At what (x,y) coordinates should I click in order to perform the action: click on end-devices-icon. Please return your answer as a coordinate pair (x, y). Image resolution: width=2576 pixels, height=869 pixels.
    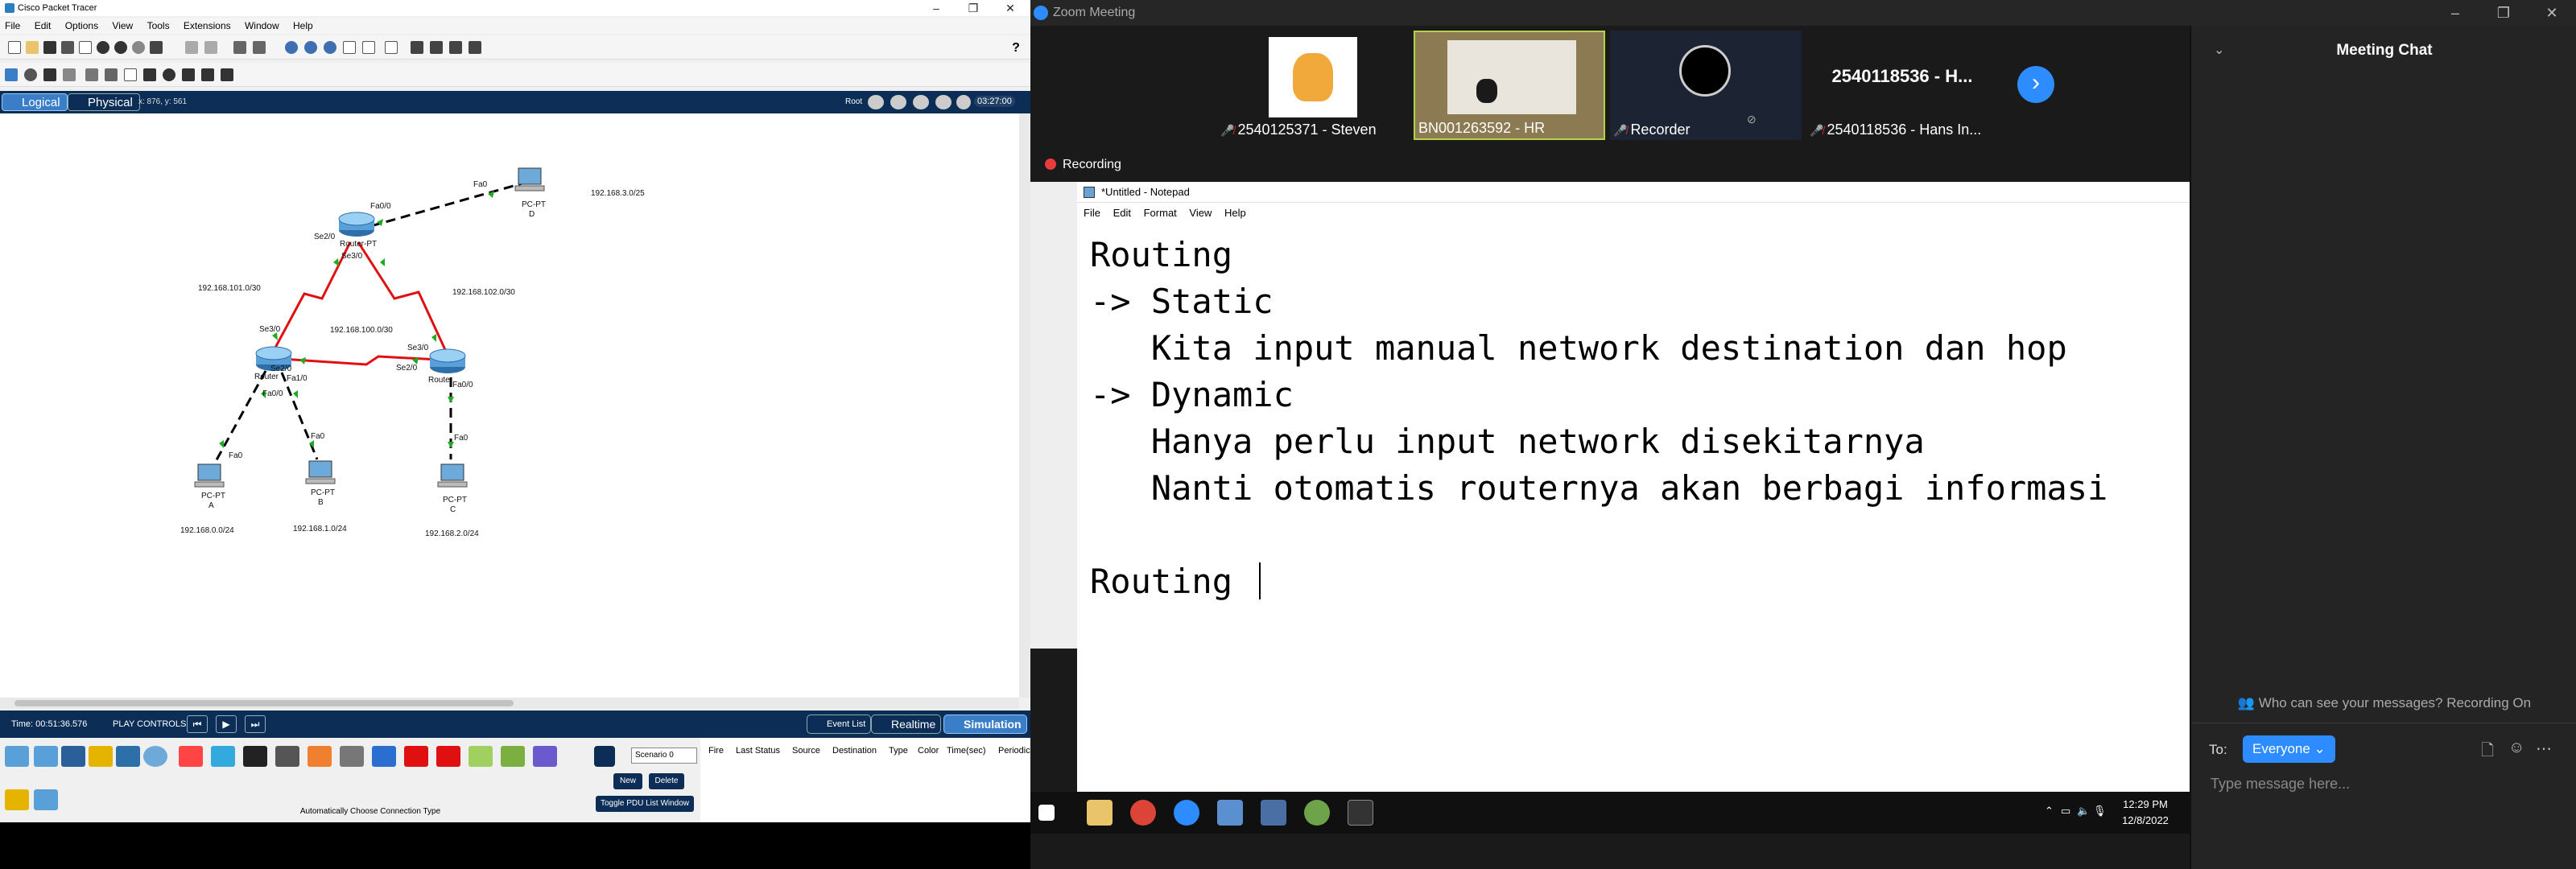
    Looking at the image, I should click on (46, 756).